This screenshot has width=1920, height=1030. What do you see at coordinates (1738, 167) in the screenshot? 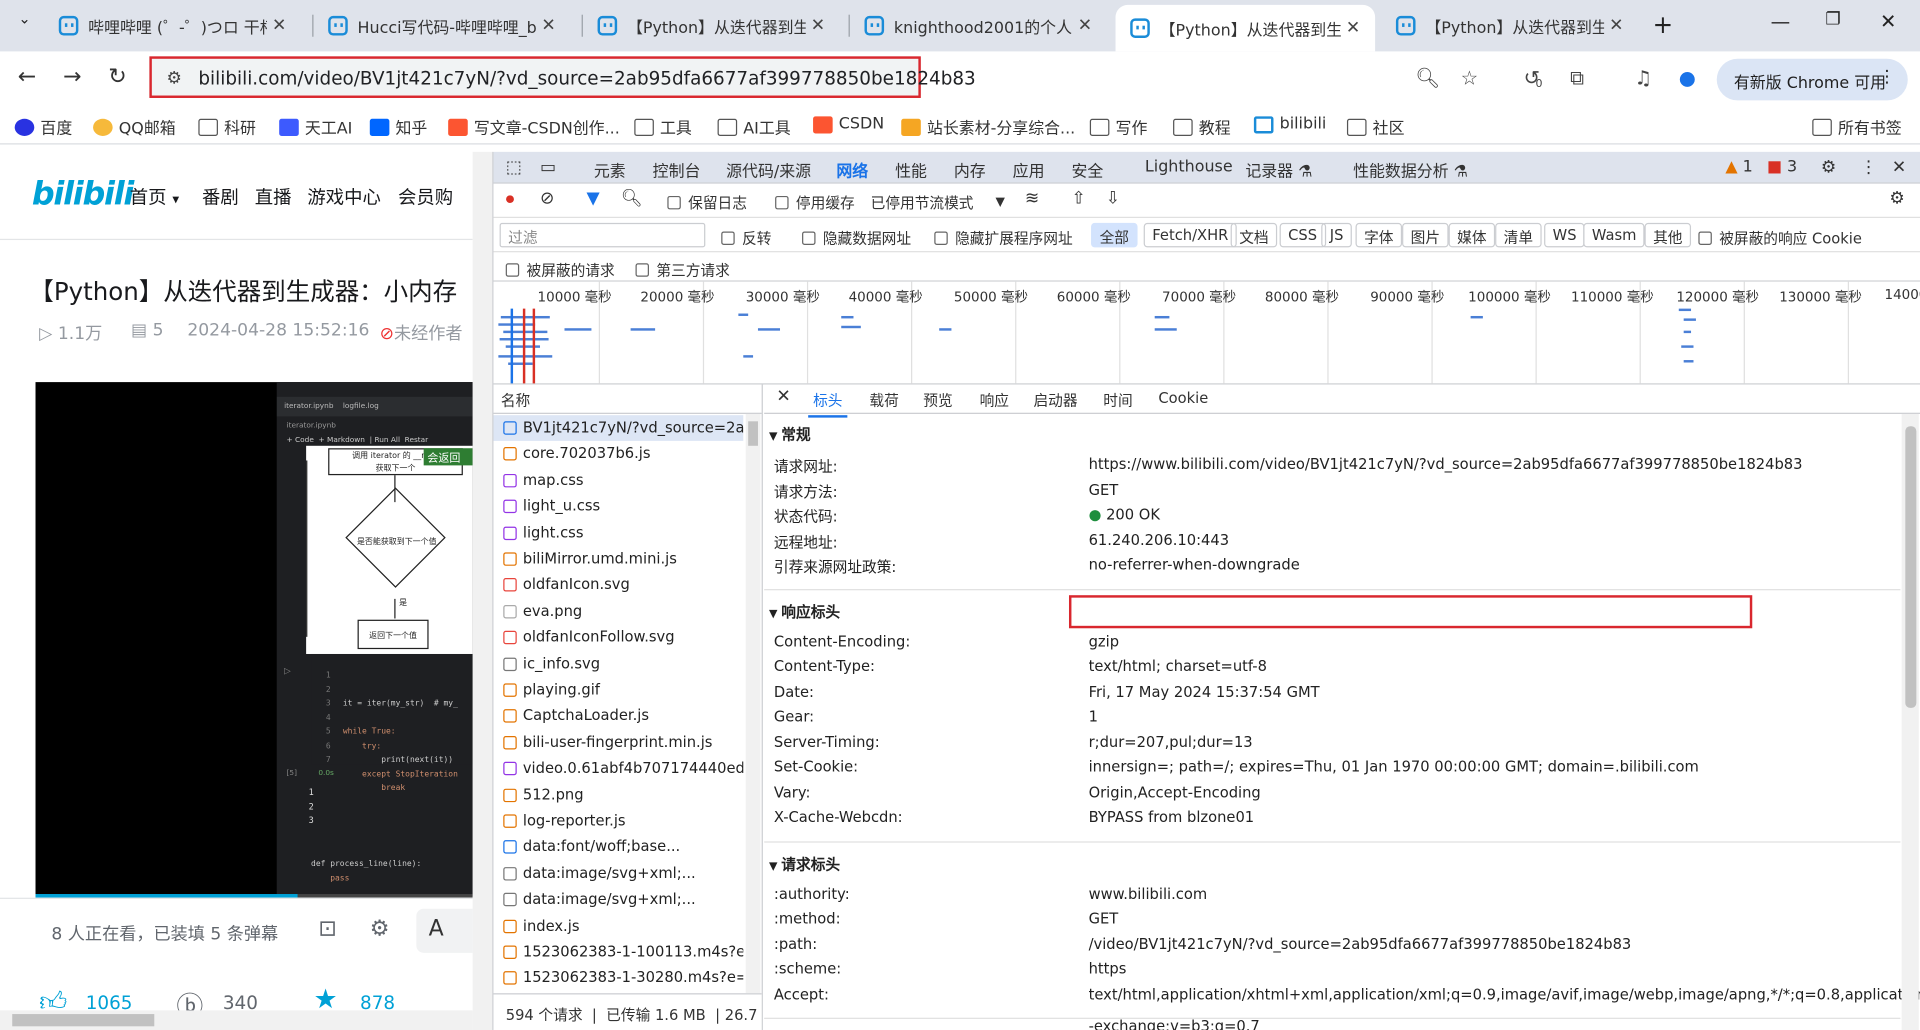
I see `warnings-count: ▲ 1` at bounding box center [1738, 167].